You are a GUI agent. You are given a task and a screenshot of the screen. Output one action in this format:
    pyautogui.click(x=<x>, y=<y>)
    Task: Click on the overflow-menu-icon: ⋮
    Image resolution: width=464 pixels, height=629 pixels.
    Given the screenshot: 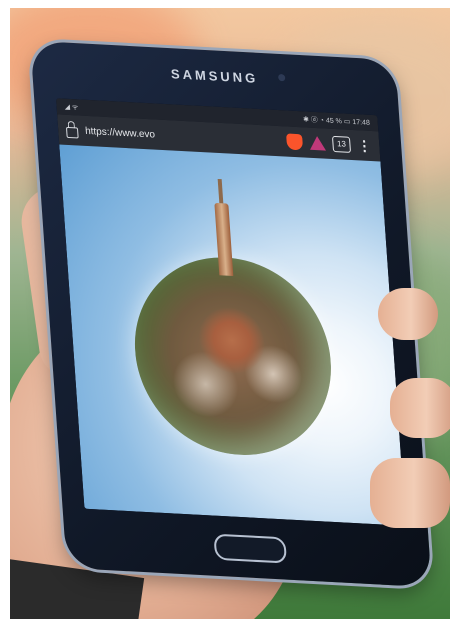 What is the action you would take?
    pyautogui.click(x=364, y=145)
    